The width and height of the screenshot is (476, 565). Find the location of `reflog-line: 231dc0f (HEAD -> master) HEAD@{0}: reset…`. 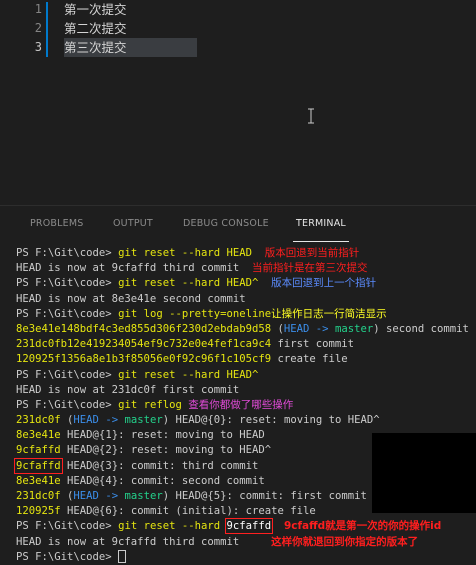

reflog-line: 231dc0f (HEAD -> master) HEAD@{0}: reset… is located at coordinates (198, 420).